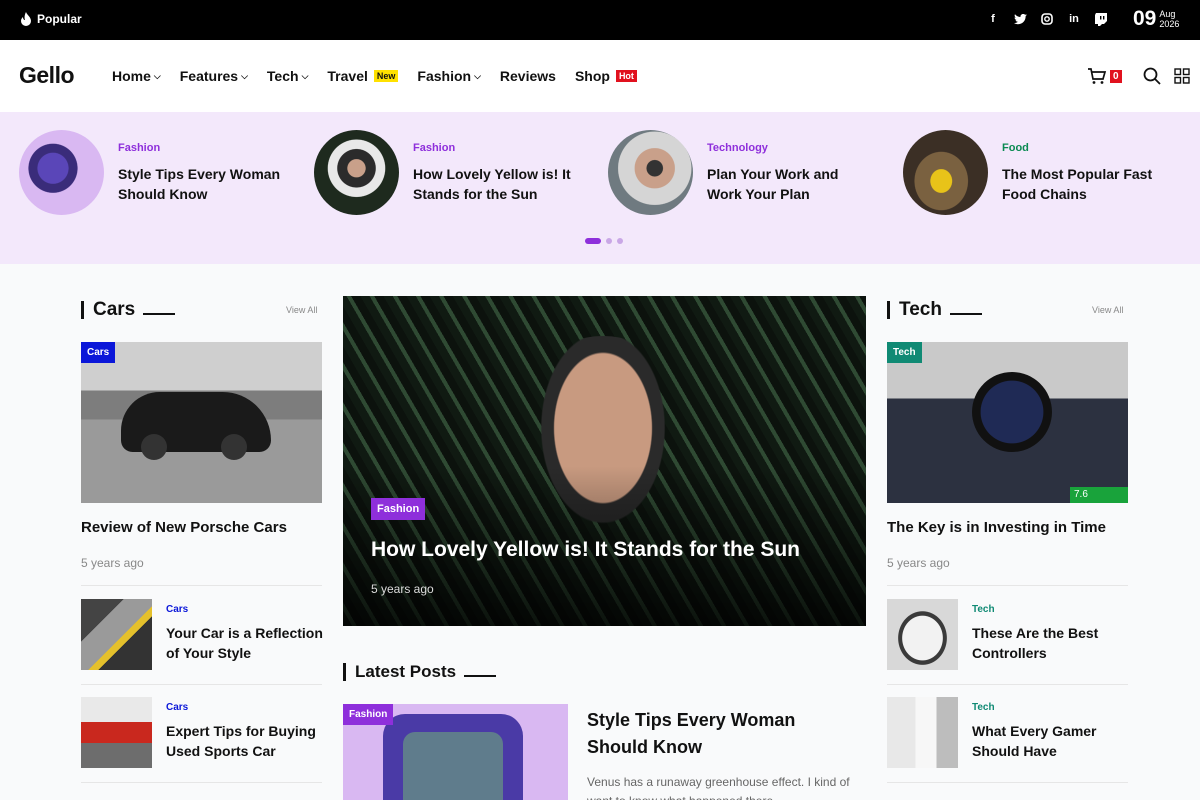 The image size is (1200, 800). What do you see at coordinates (26, 19) in the screenshot?
I see `flame-icon` at bounding box center [26, 19].